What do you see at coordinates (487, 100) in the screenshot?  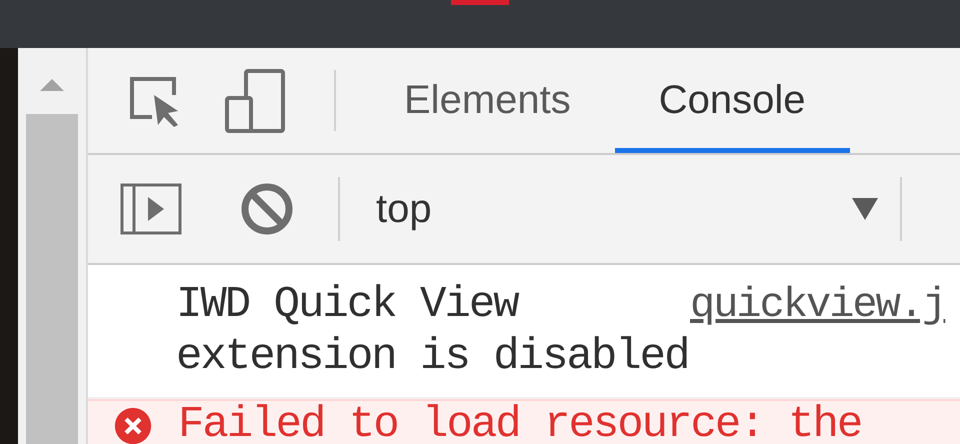 I see `panel-tab: Elements` at bounding box center [487, 100].